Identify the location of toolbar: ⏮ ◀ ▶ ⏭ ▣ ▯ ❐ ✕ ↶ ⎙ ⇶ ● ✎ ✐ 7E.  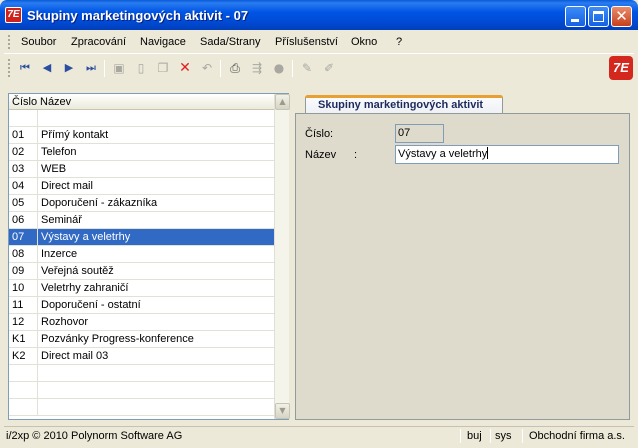
(319, 67).